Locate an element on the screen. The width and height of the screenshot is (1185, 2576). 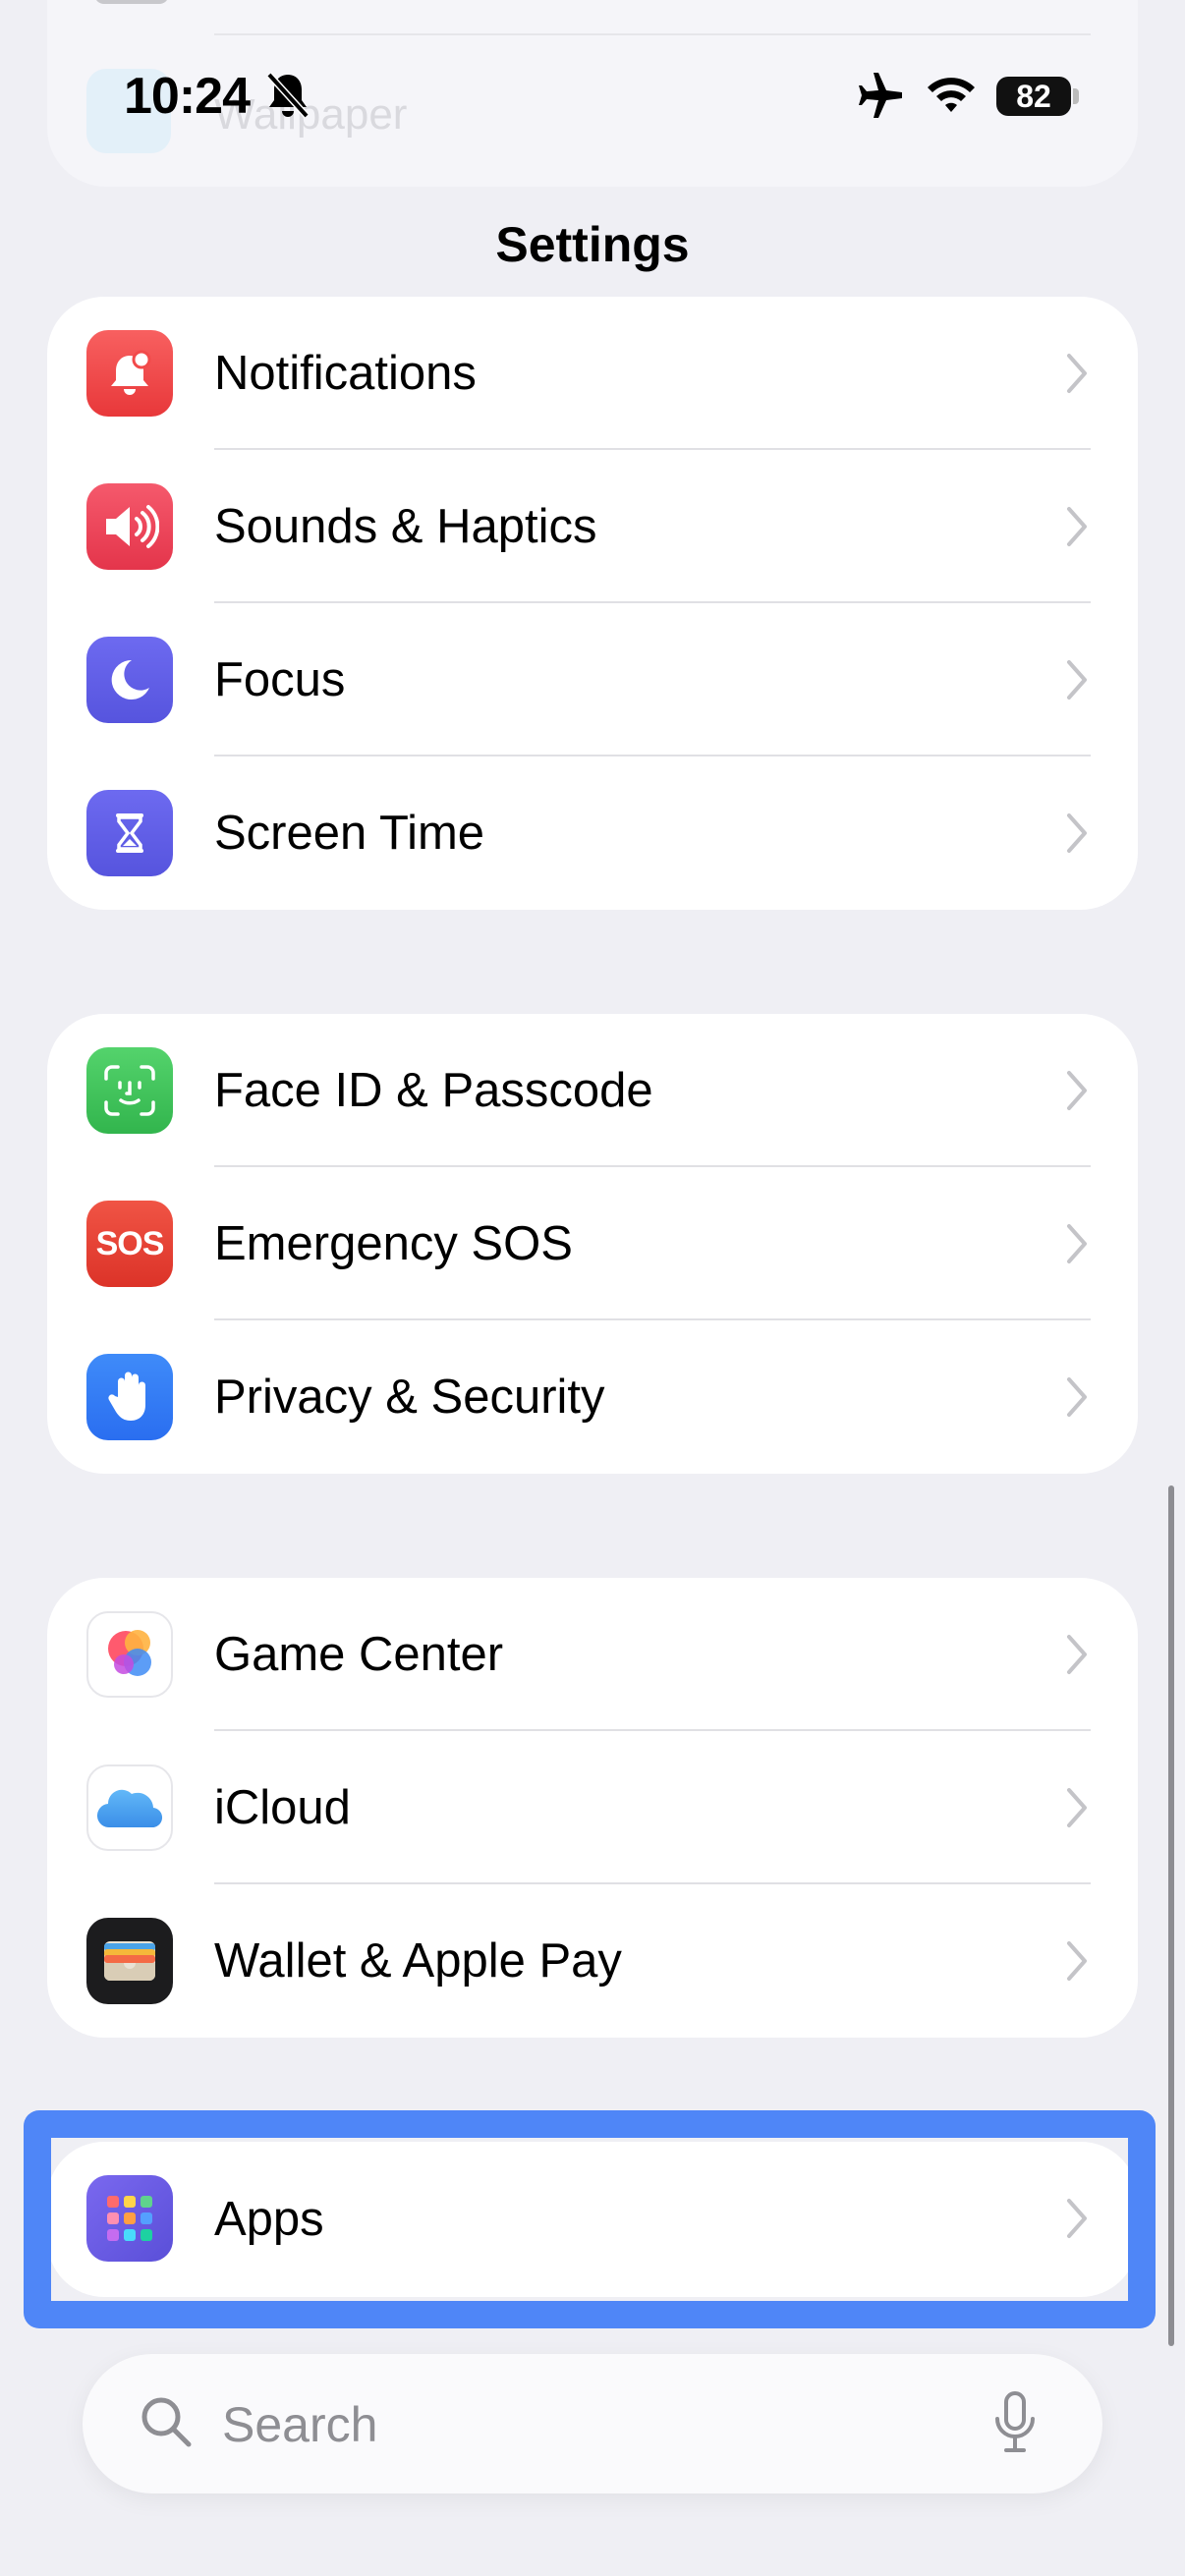
microphone-icon is located at coordinates (1015, 2422).